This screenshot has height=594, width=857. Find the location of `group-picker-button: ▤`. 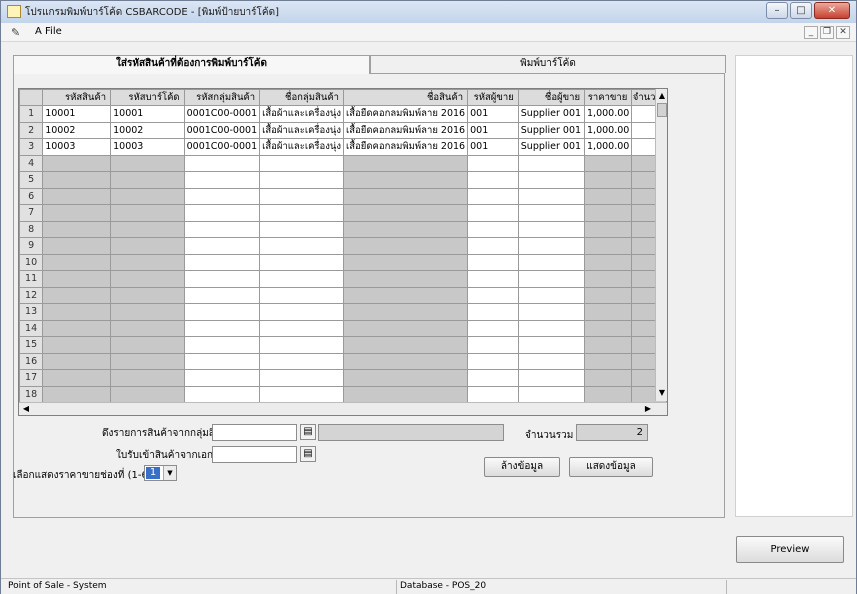

group-picker-button: ▤ is located at coordinates (308, 432).